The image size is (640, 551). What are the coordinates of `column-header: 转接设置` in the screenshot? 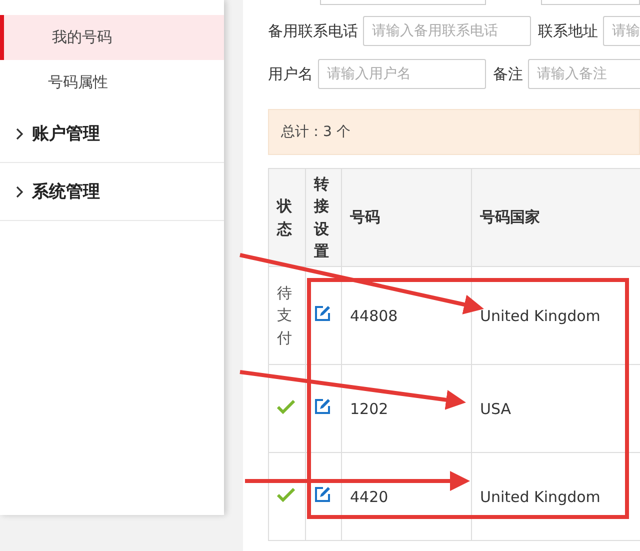 It's located at (324, 217).